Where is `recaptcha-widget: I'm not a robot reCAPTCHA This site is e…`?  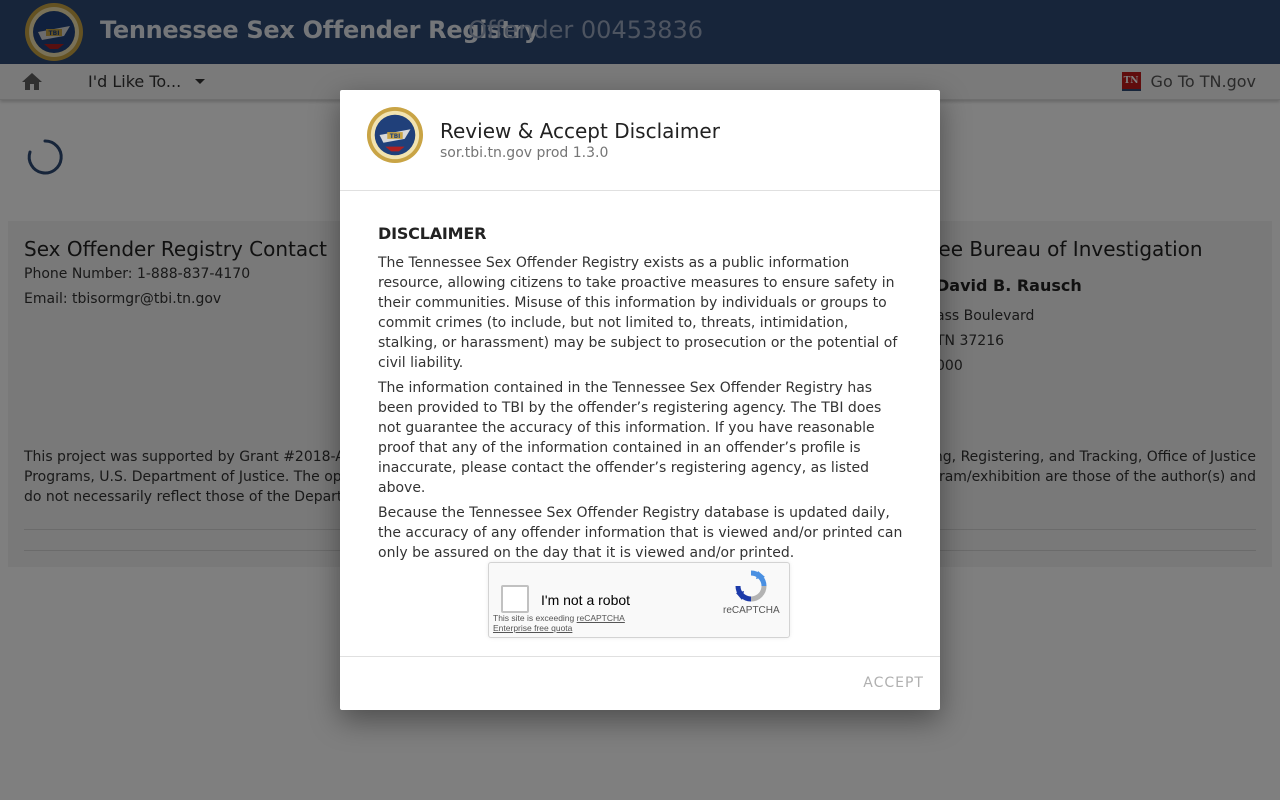 recaptcha-widget: I'm not a robot reCAPTCHA This site is e… is located at coordinates (639, 600).